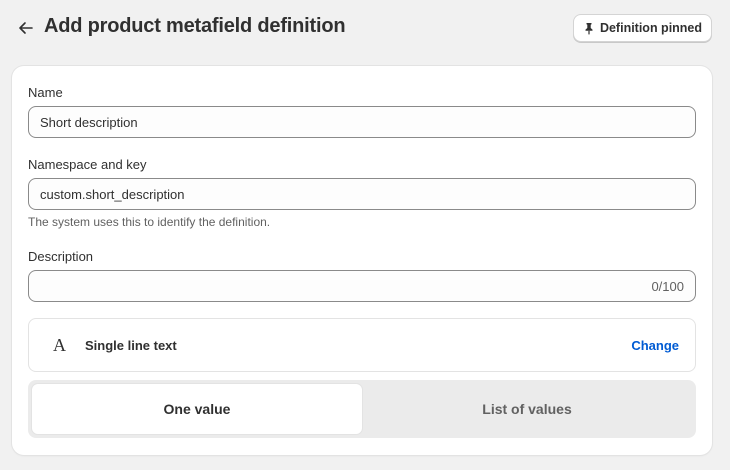 The width and height of the screenshot is (730, 470). Describe the element at coordinates (362, 345) in the screenshot. I see `type-selector: A Single line text Change` at that location.